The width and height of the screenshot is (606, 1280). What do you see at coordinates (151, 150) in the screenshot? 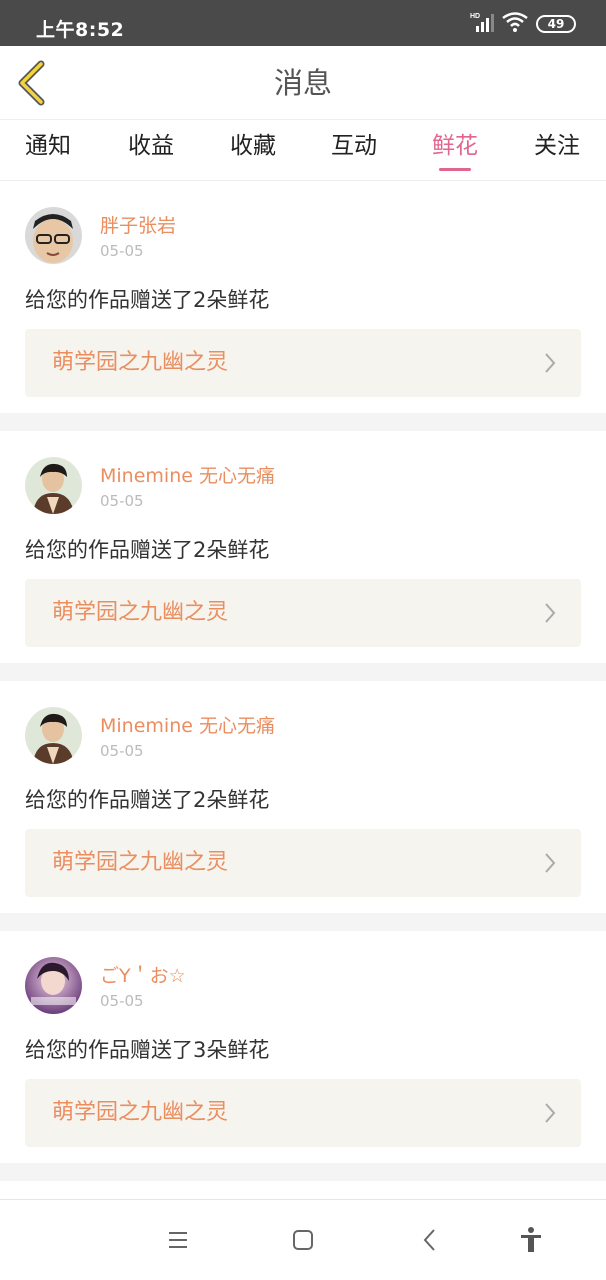
I see `tab-earnings: 收益` at bounding box center [151, 150].